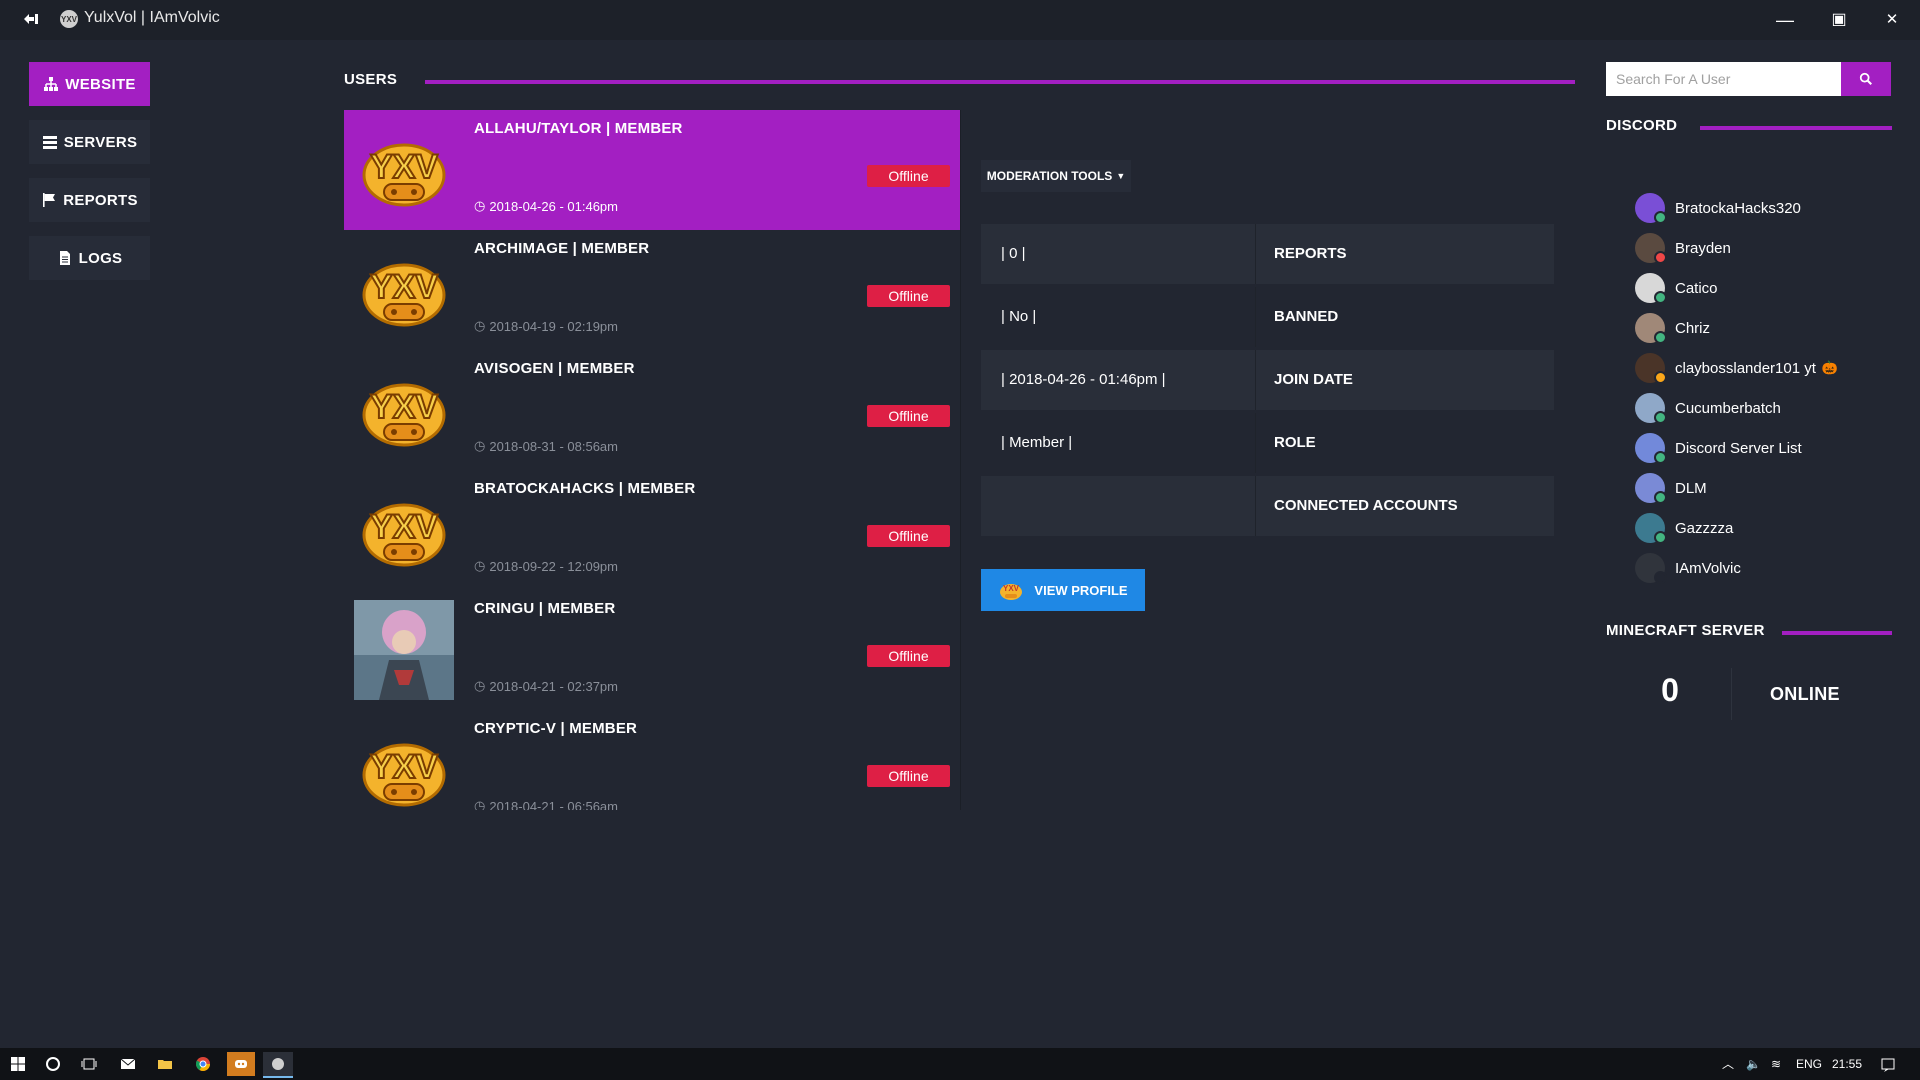 This screenshot has width=1920, height=1080. I want to click on chrome-icon, so click(203, 1064).